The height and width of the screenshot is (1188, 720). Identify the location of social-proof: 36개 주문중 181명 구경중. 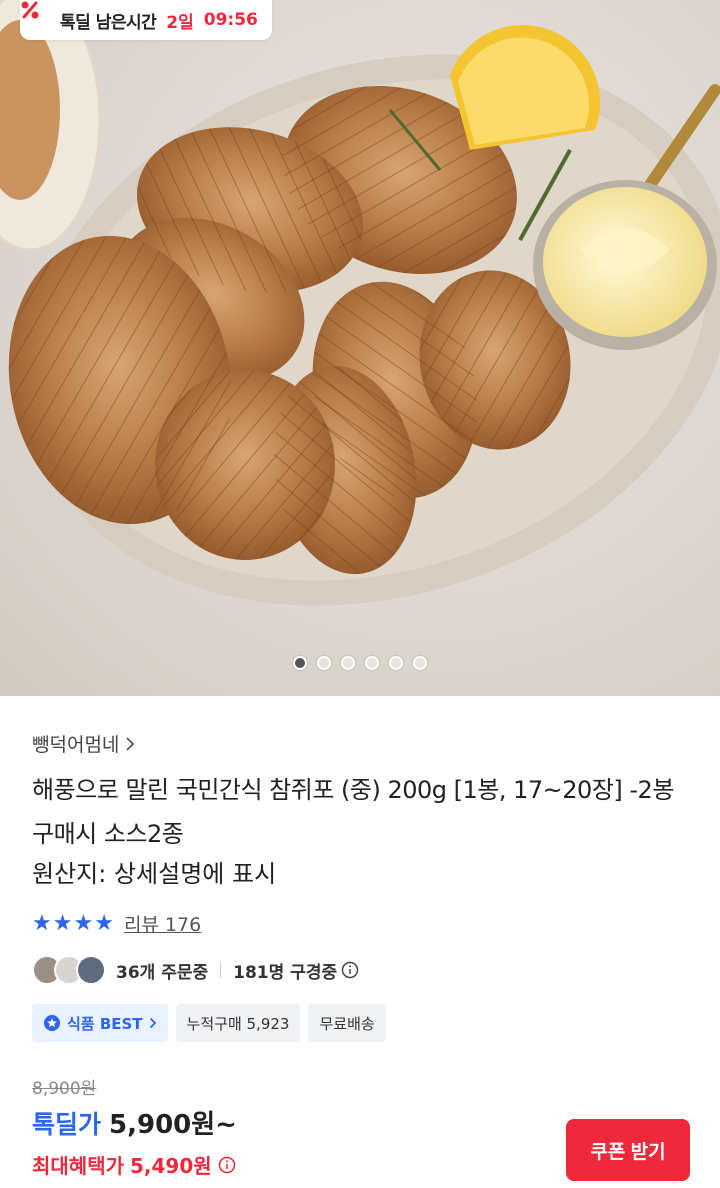
(195, 970).